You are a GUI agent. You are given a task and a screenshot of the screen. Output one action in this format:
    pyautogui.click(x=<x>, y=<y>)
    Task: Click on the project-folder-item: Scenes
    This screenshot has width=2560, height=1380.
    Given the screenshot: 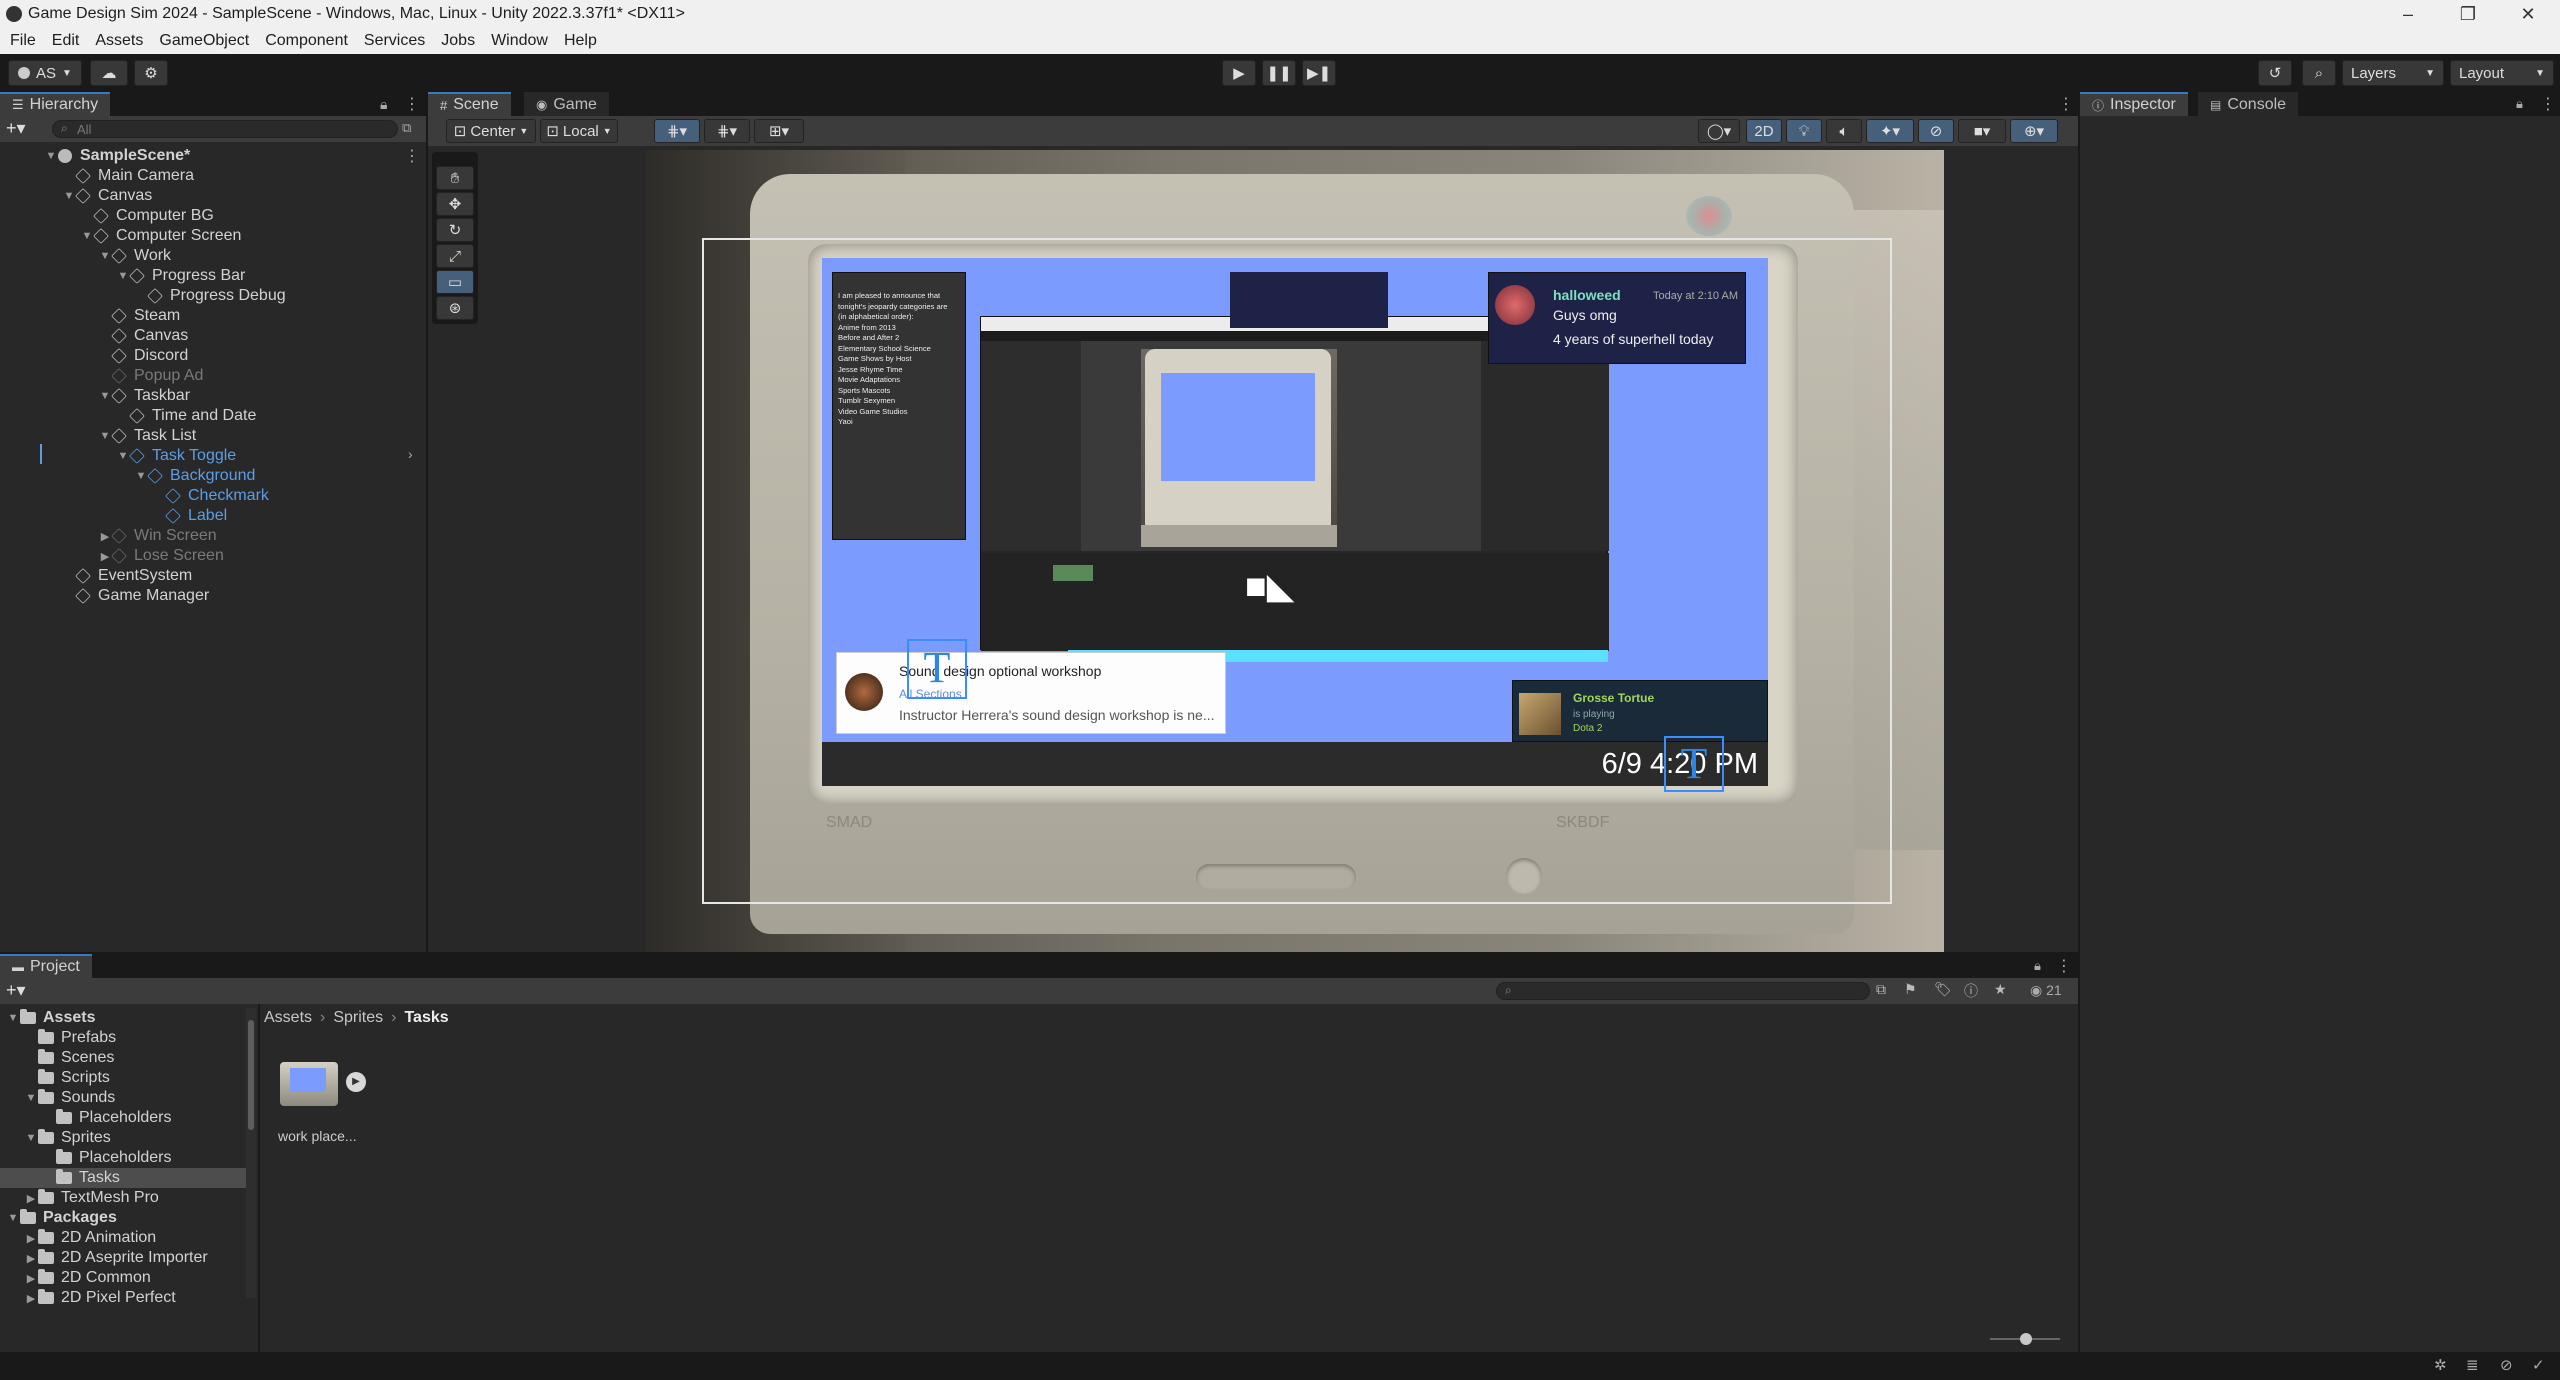 What is the action you would take?
    pyautogui.click(x=123, y=1058)
    